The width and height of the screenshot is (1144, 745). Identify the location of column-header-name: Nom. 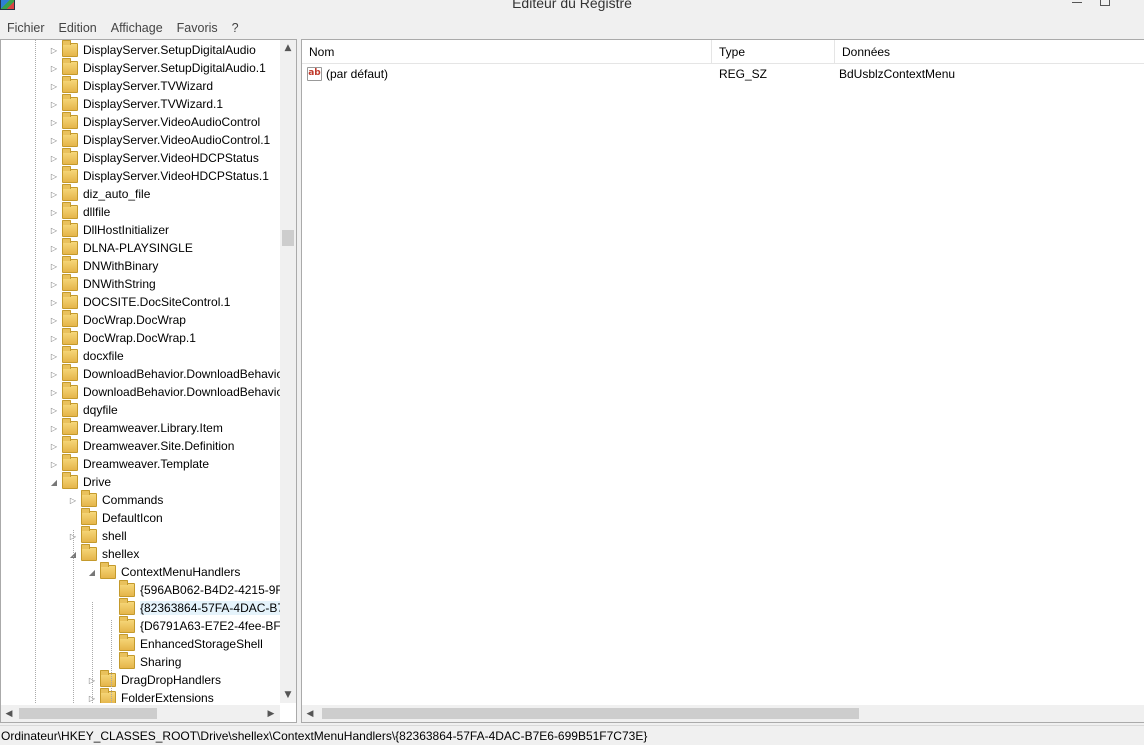
(507, 52).